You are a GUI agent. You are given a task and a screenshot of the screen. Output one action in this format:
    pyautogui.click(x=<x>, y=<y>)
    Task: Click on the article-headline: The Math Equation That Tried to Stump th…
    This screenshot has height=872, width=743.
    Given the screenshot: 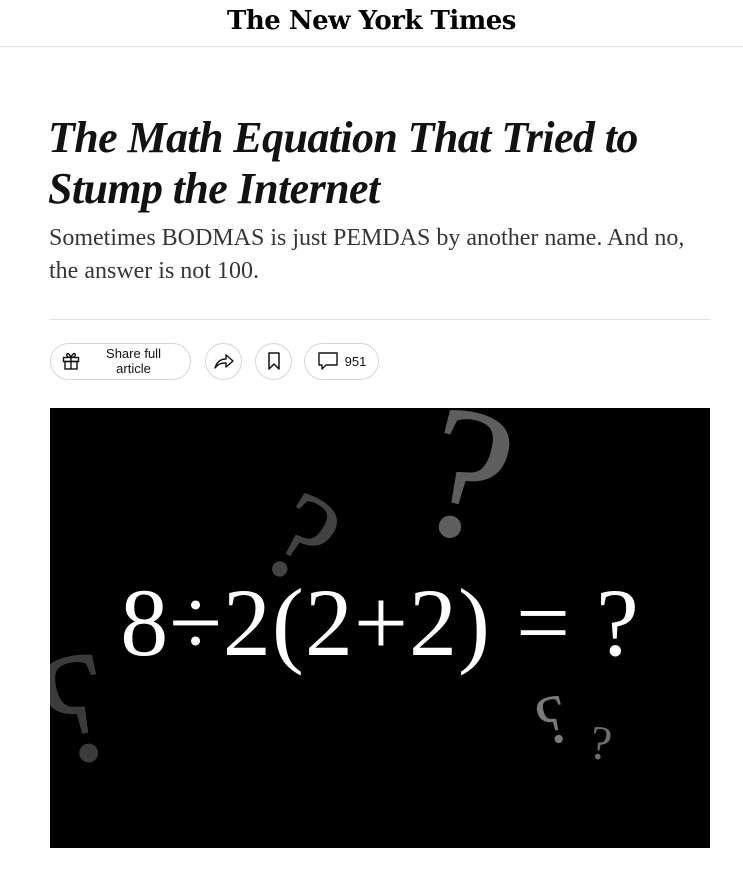 What is the action you would take?
    pyautogui.click(x=343, y=163)
    